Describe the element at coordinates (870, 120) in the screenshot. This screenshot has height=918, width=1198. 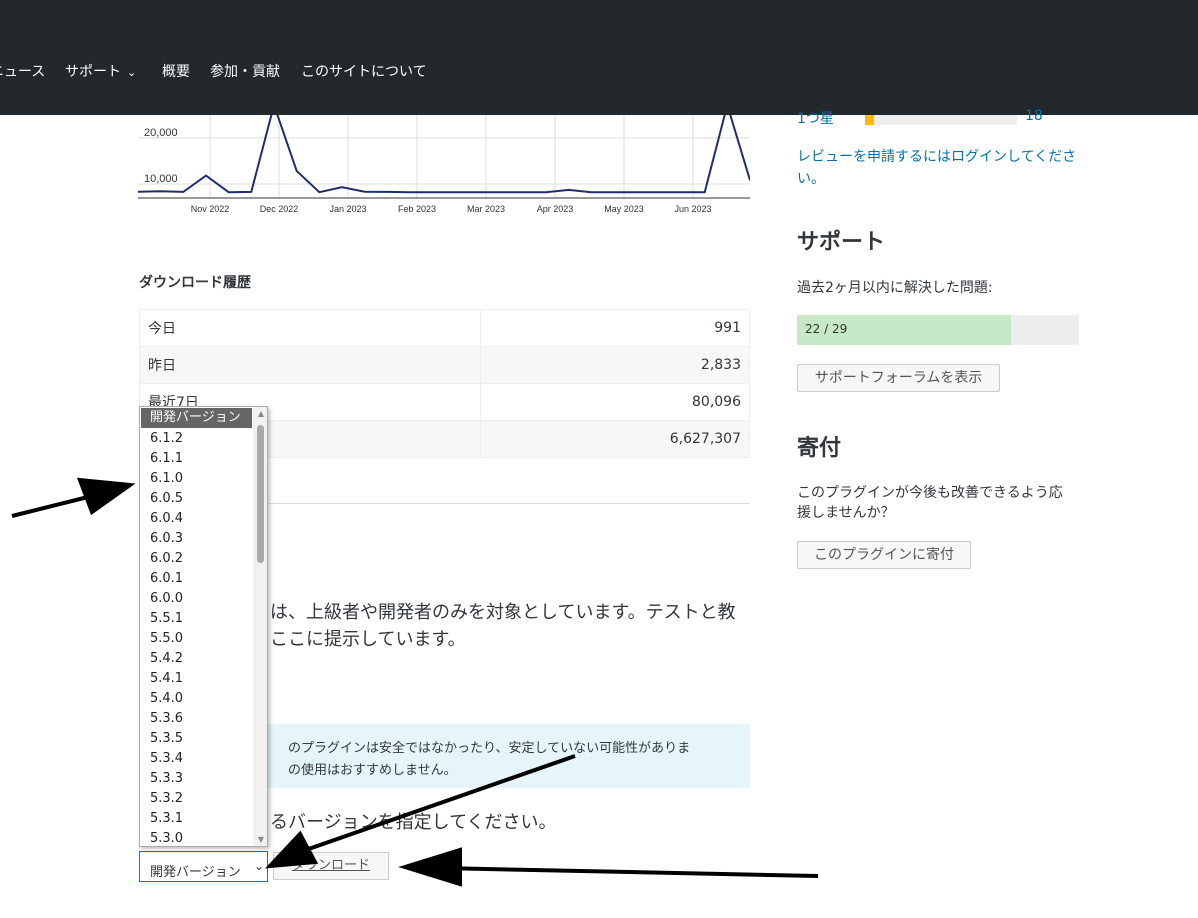
I see `rating-fill` at that location.